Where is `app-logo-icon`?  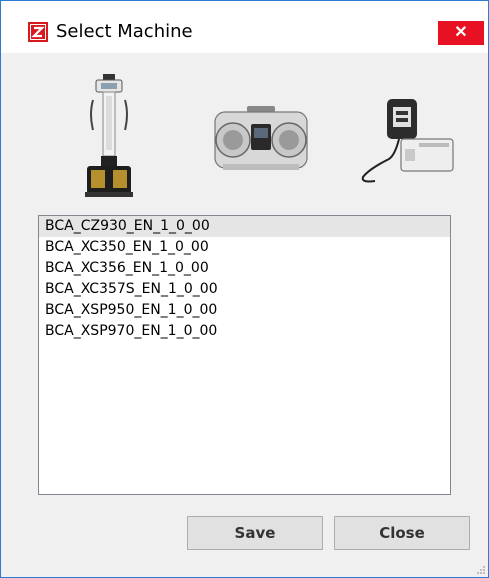
app-logo-icon is located at coordinates (38, 32).